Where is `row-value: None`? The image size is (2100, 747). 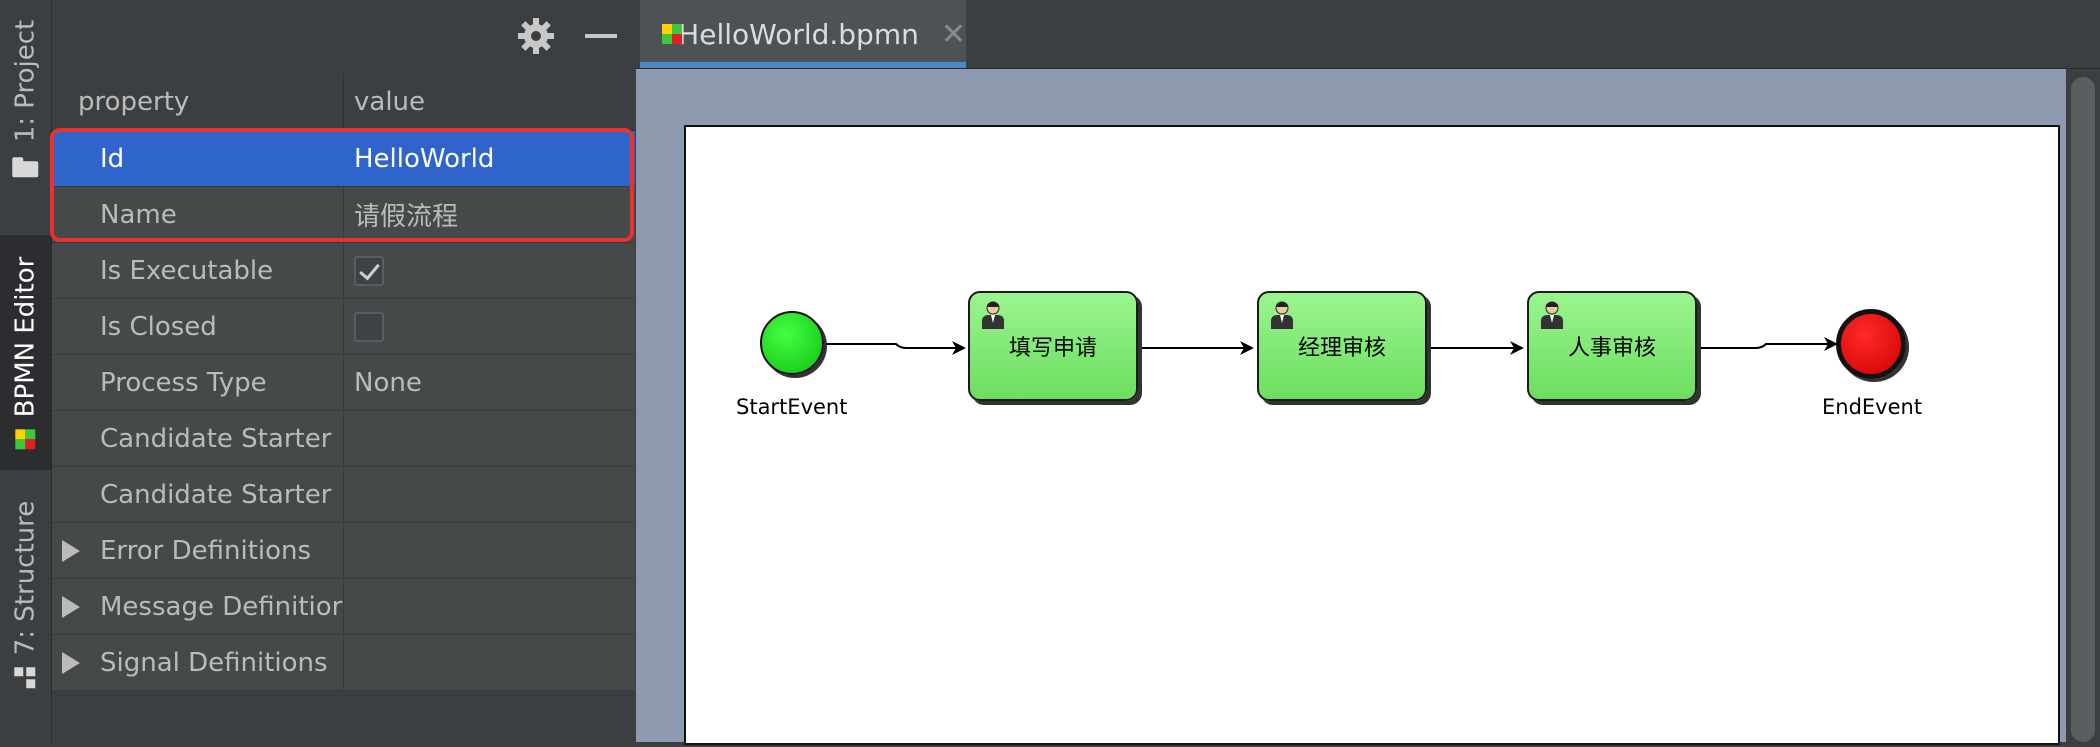 row-value: None is located at coordinates (489, 382).